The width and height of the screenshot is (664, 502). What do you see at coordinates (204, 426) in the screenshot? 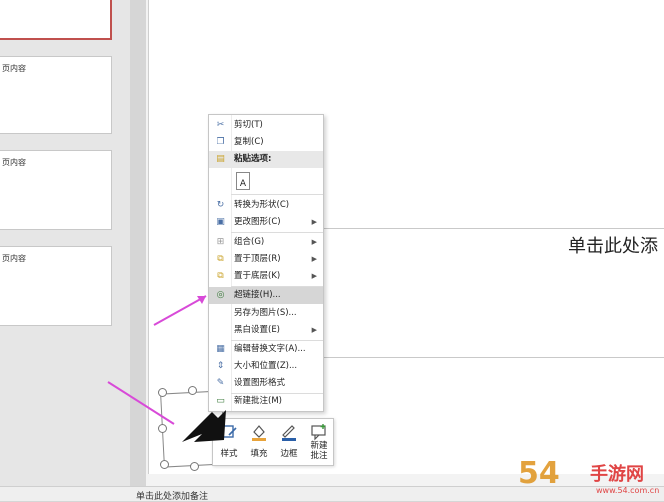
I see `cursor-pointer-icon` at bounding box center [204, 426].